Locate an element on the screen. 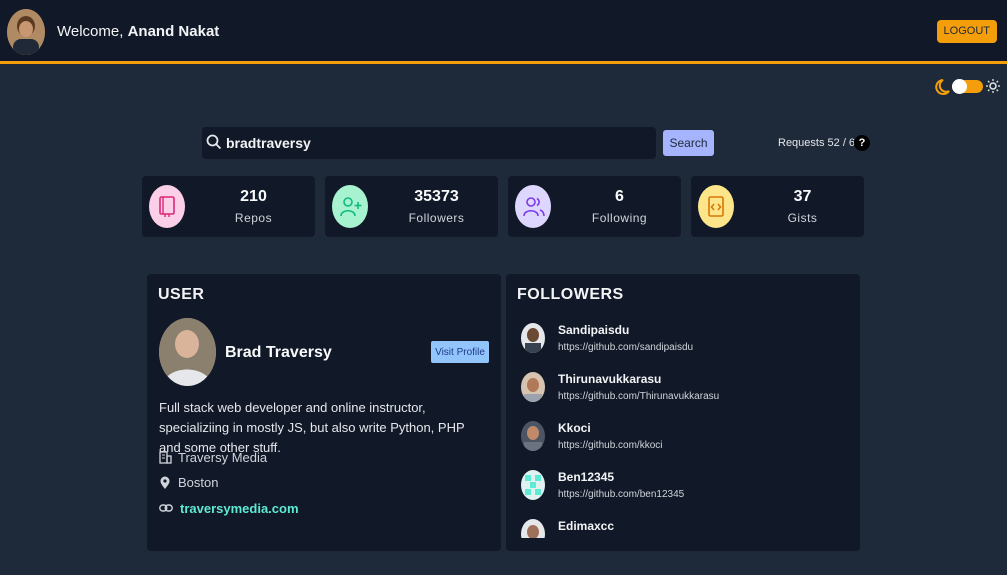  following-label: Following is located at coordinates (619, 218).